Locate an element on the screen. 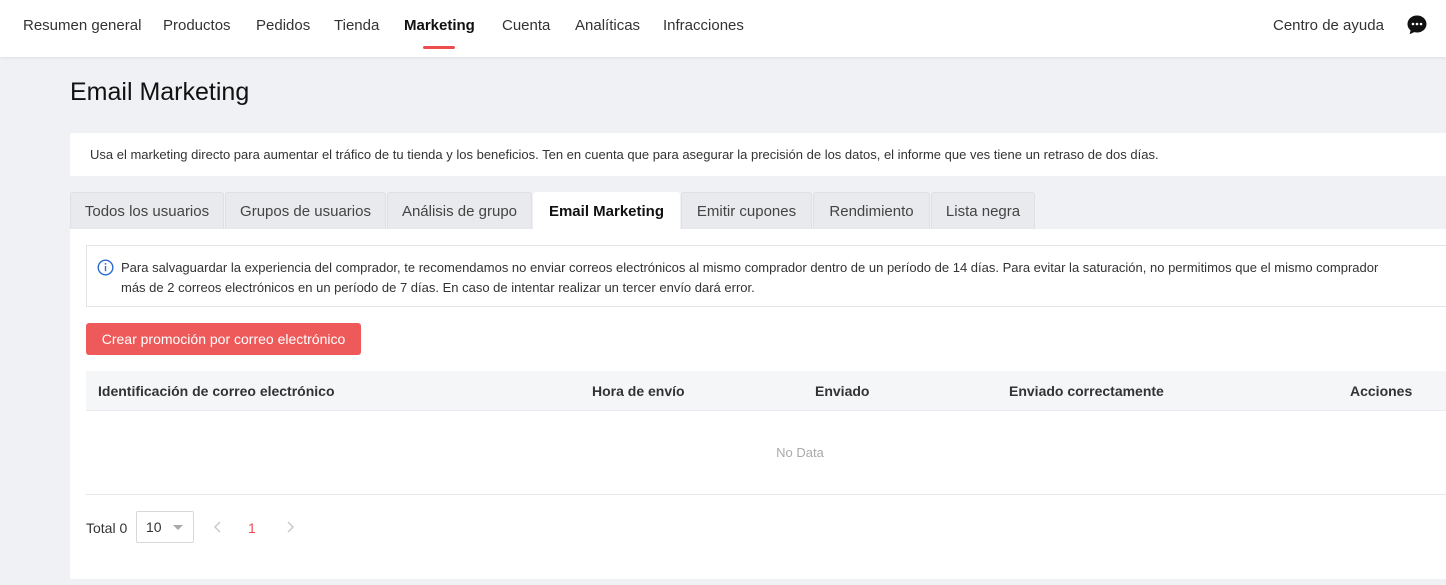 The image size is (1446, 585). nav-item-tienda: Tienda is located at coordinates (356, 28).